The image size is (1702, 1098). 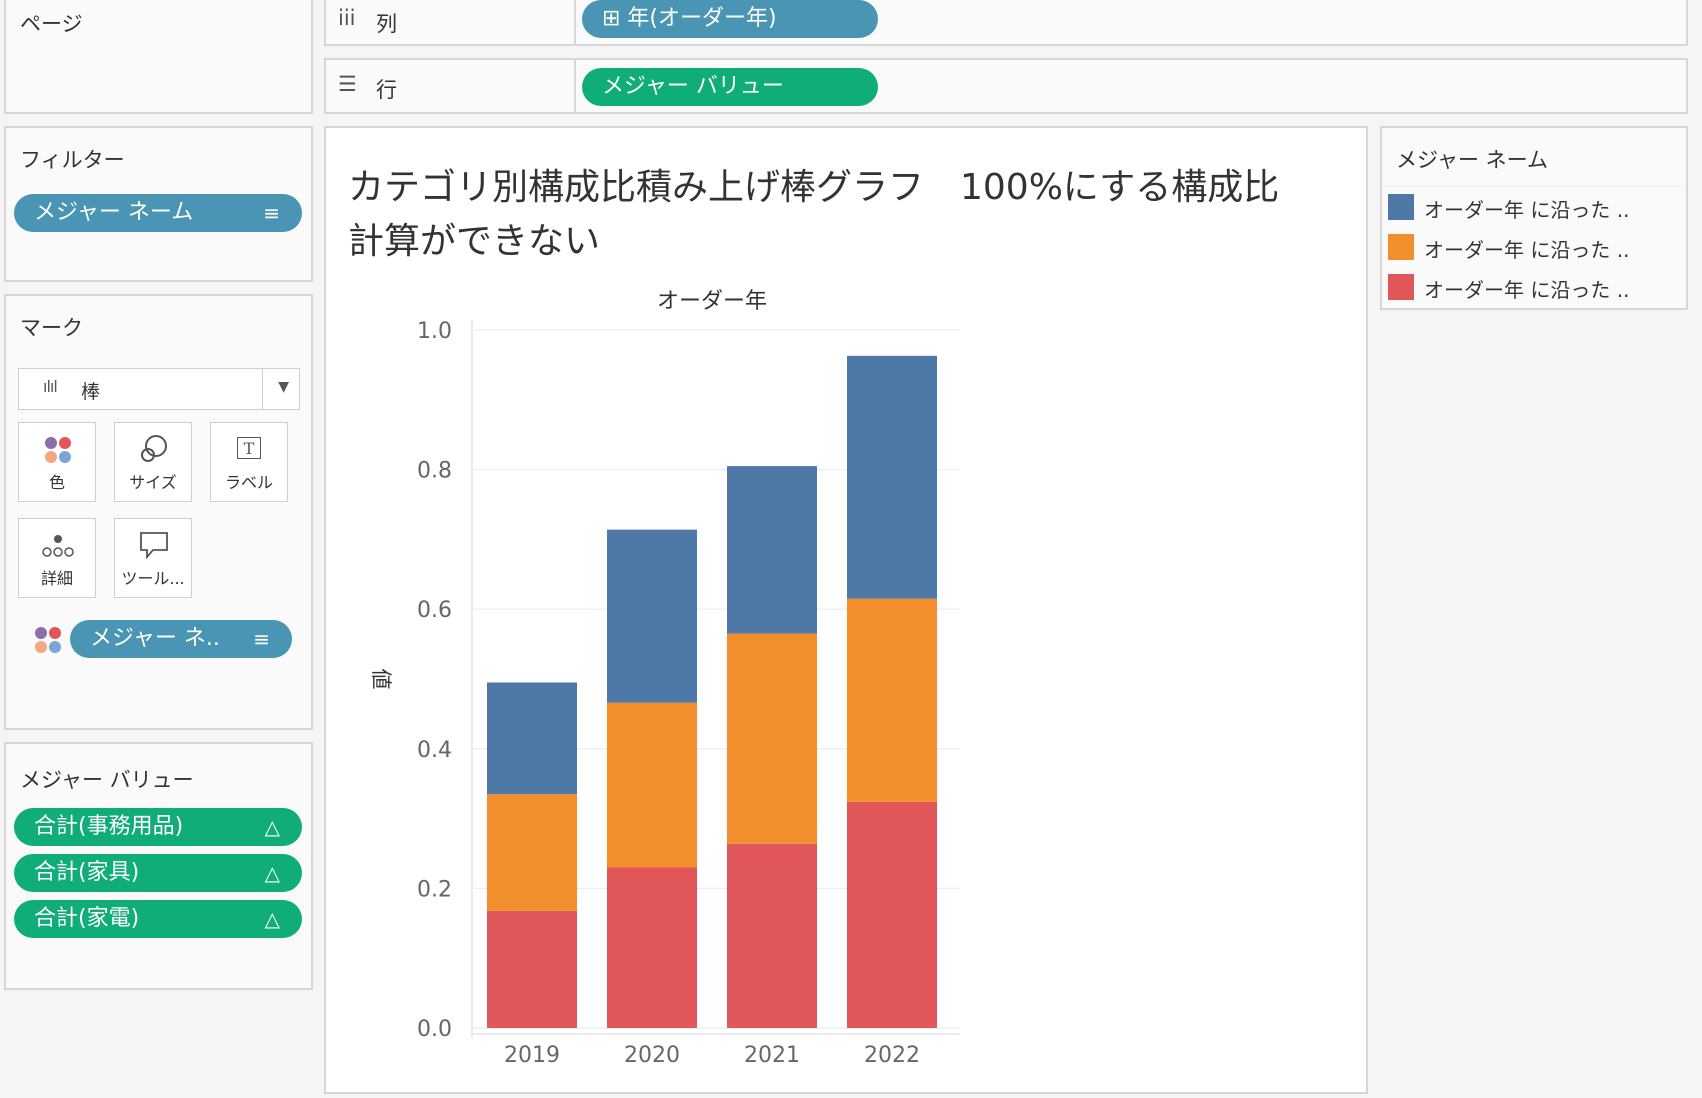 I want to click on x-tick-label: 2021, so click(x=772, y=1055).